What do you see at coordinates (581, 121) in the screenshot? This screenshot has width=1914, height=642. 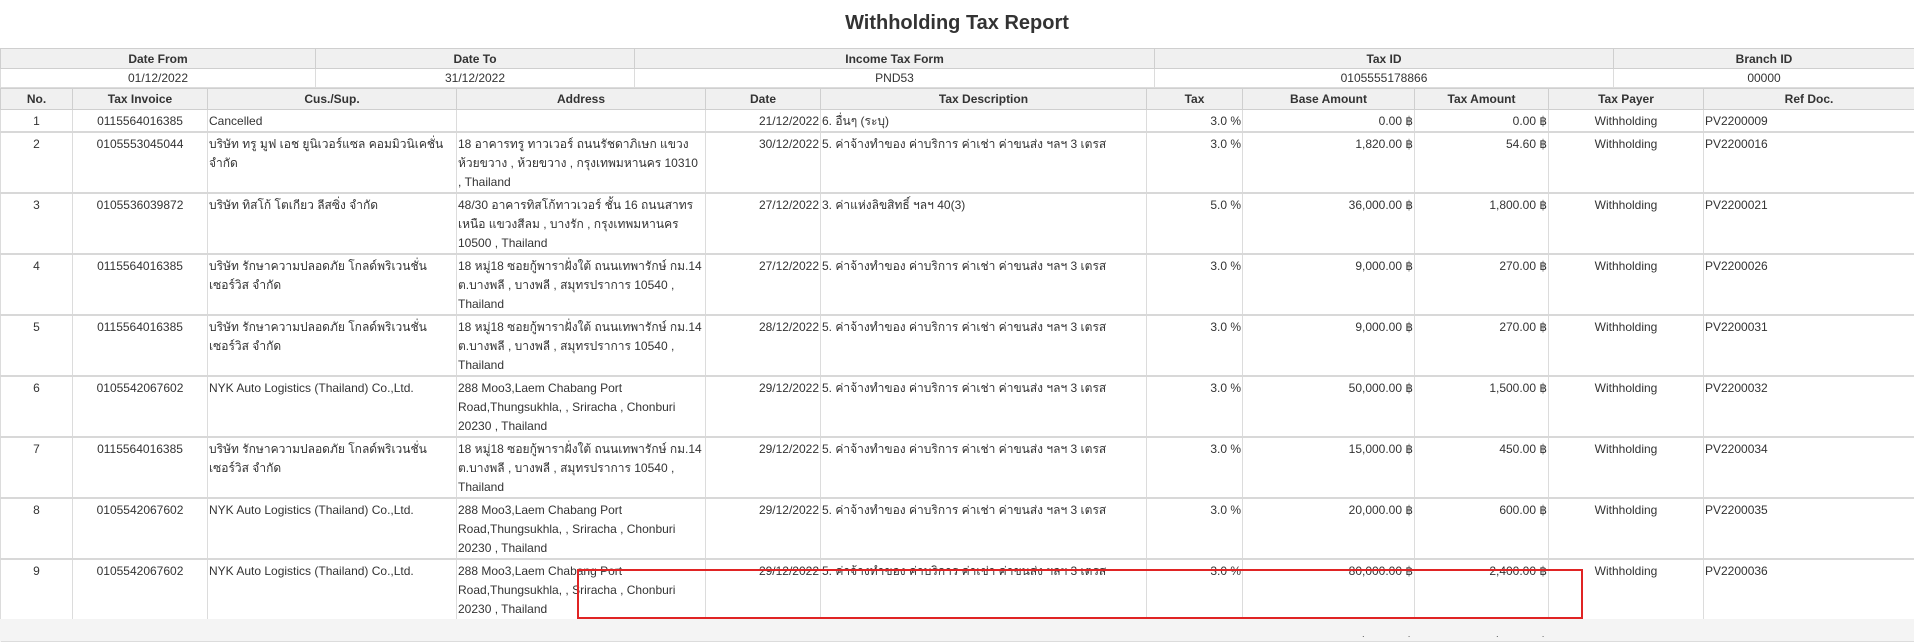 I see `row-address` at bounding box center [581, 121].